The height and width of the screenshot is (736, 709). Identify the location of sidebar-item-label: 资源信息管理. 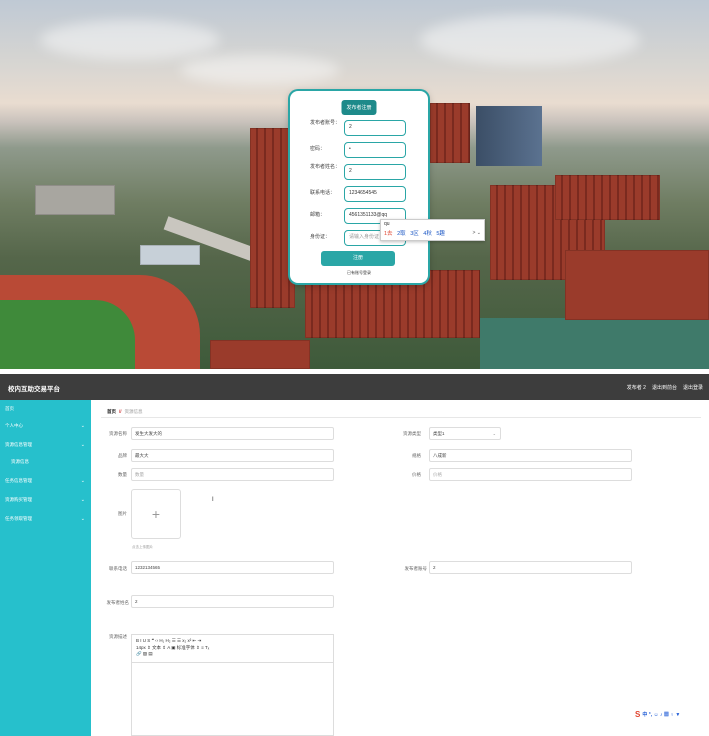
(18, 444).